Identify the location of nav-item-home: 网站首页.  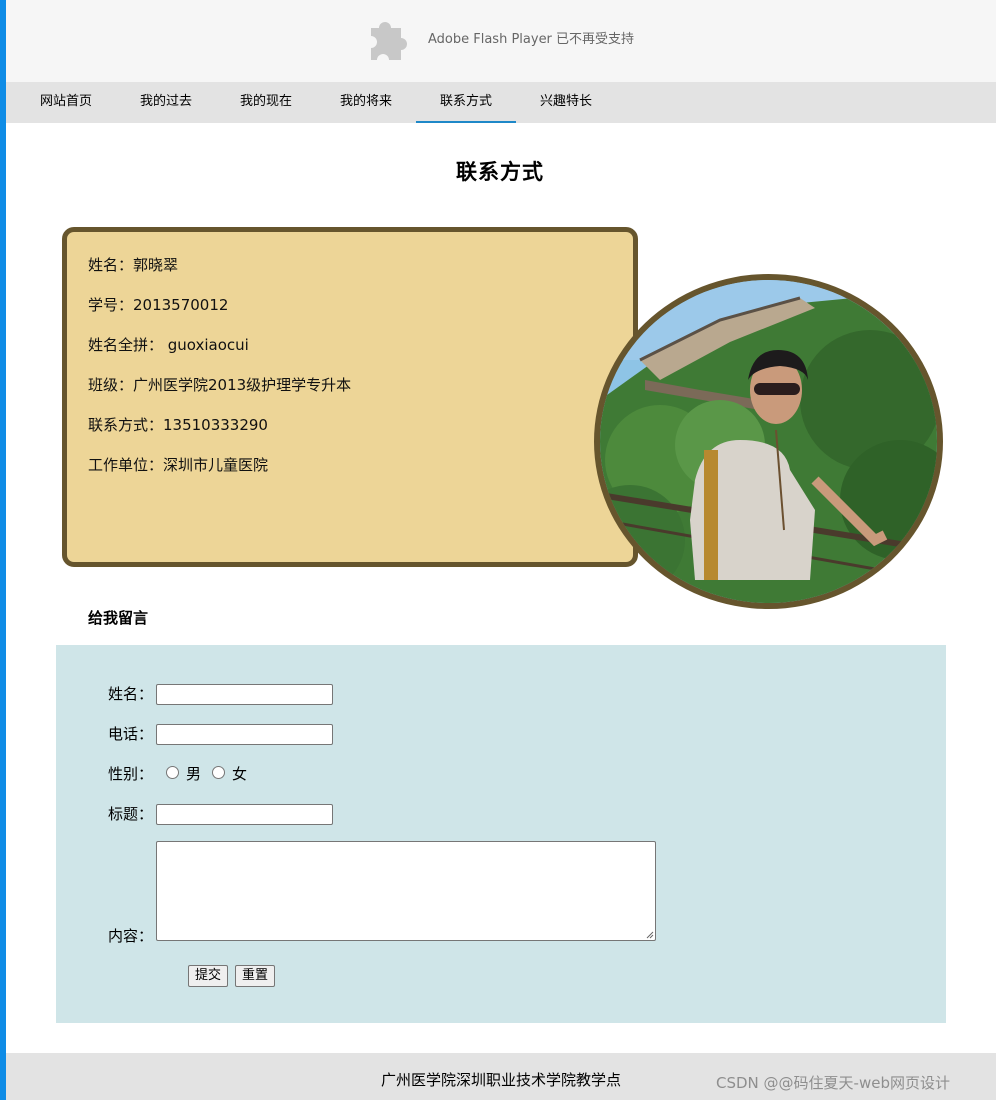
(66, 102).